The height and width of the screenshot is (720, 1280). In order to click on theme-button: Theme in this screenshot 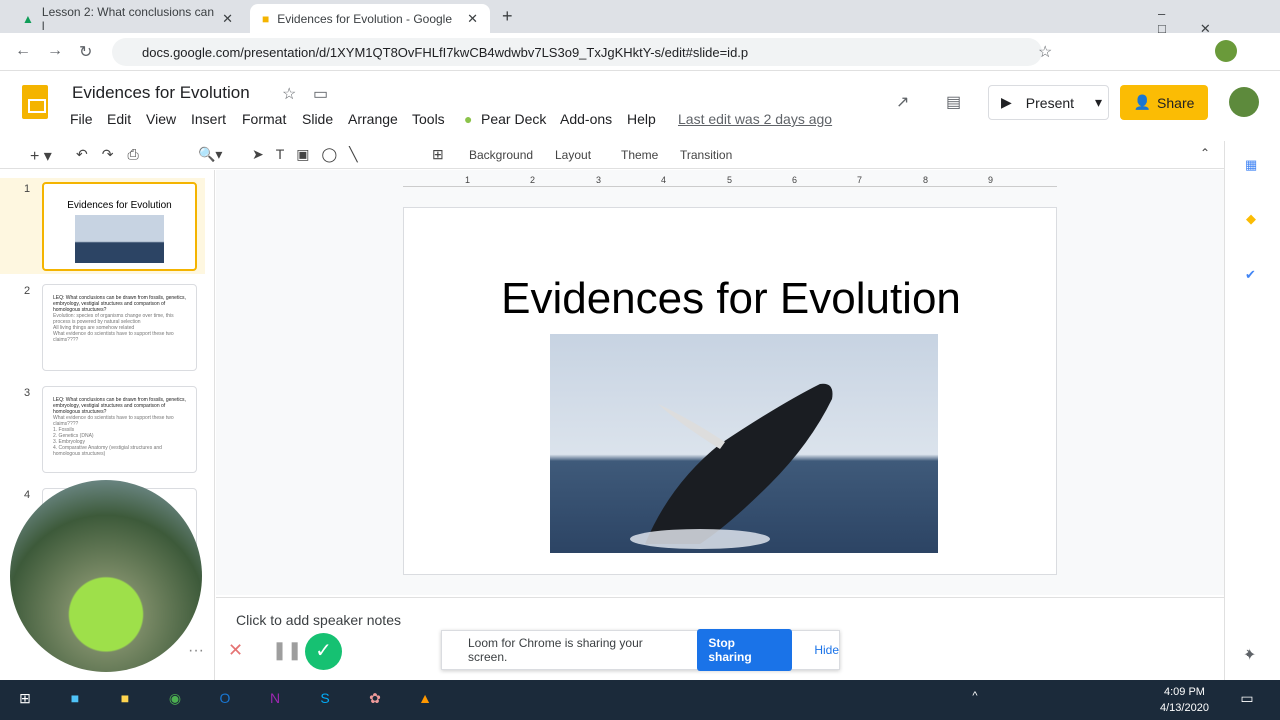, I will do `click(639, 155)`.